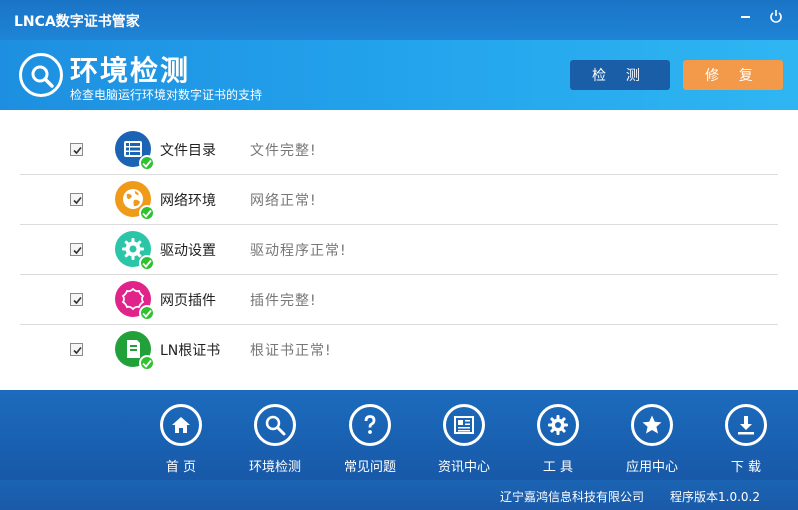  Describe the element at coordinates (399, 20) in the screenshot. I see `title-bar: LNCA数字证书管家` at that location.